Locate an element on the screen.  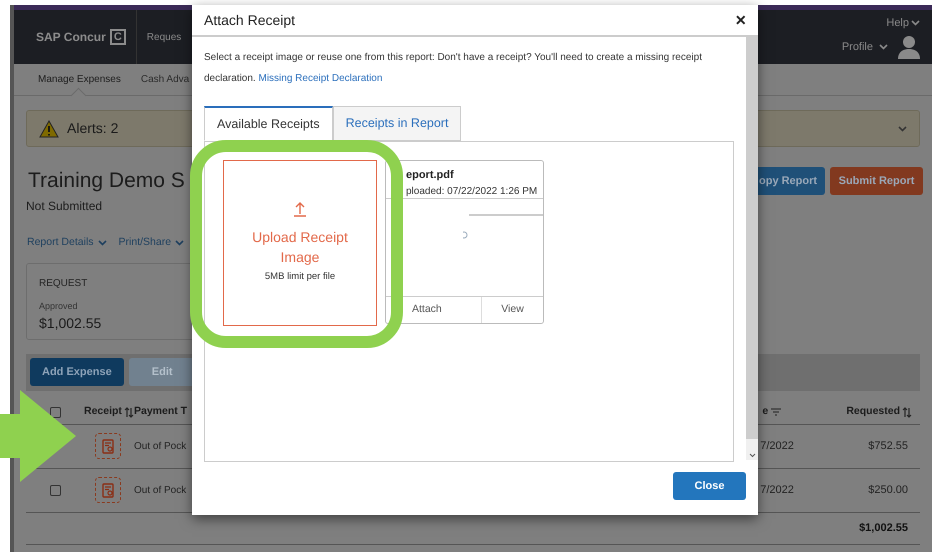
upload-date: ploaded: 07/22/2022 1:26 PM is located at coordinates (472, 191).